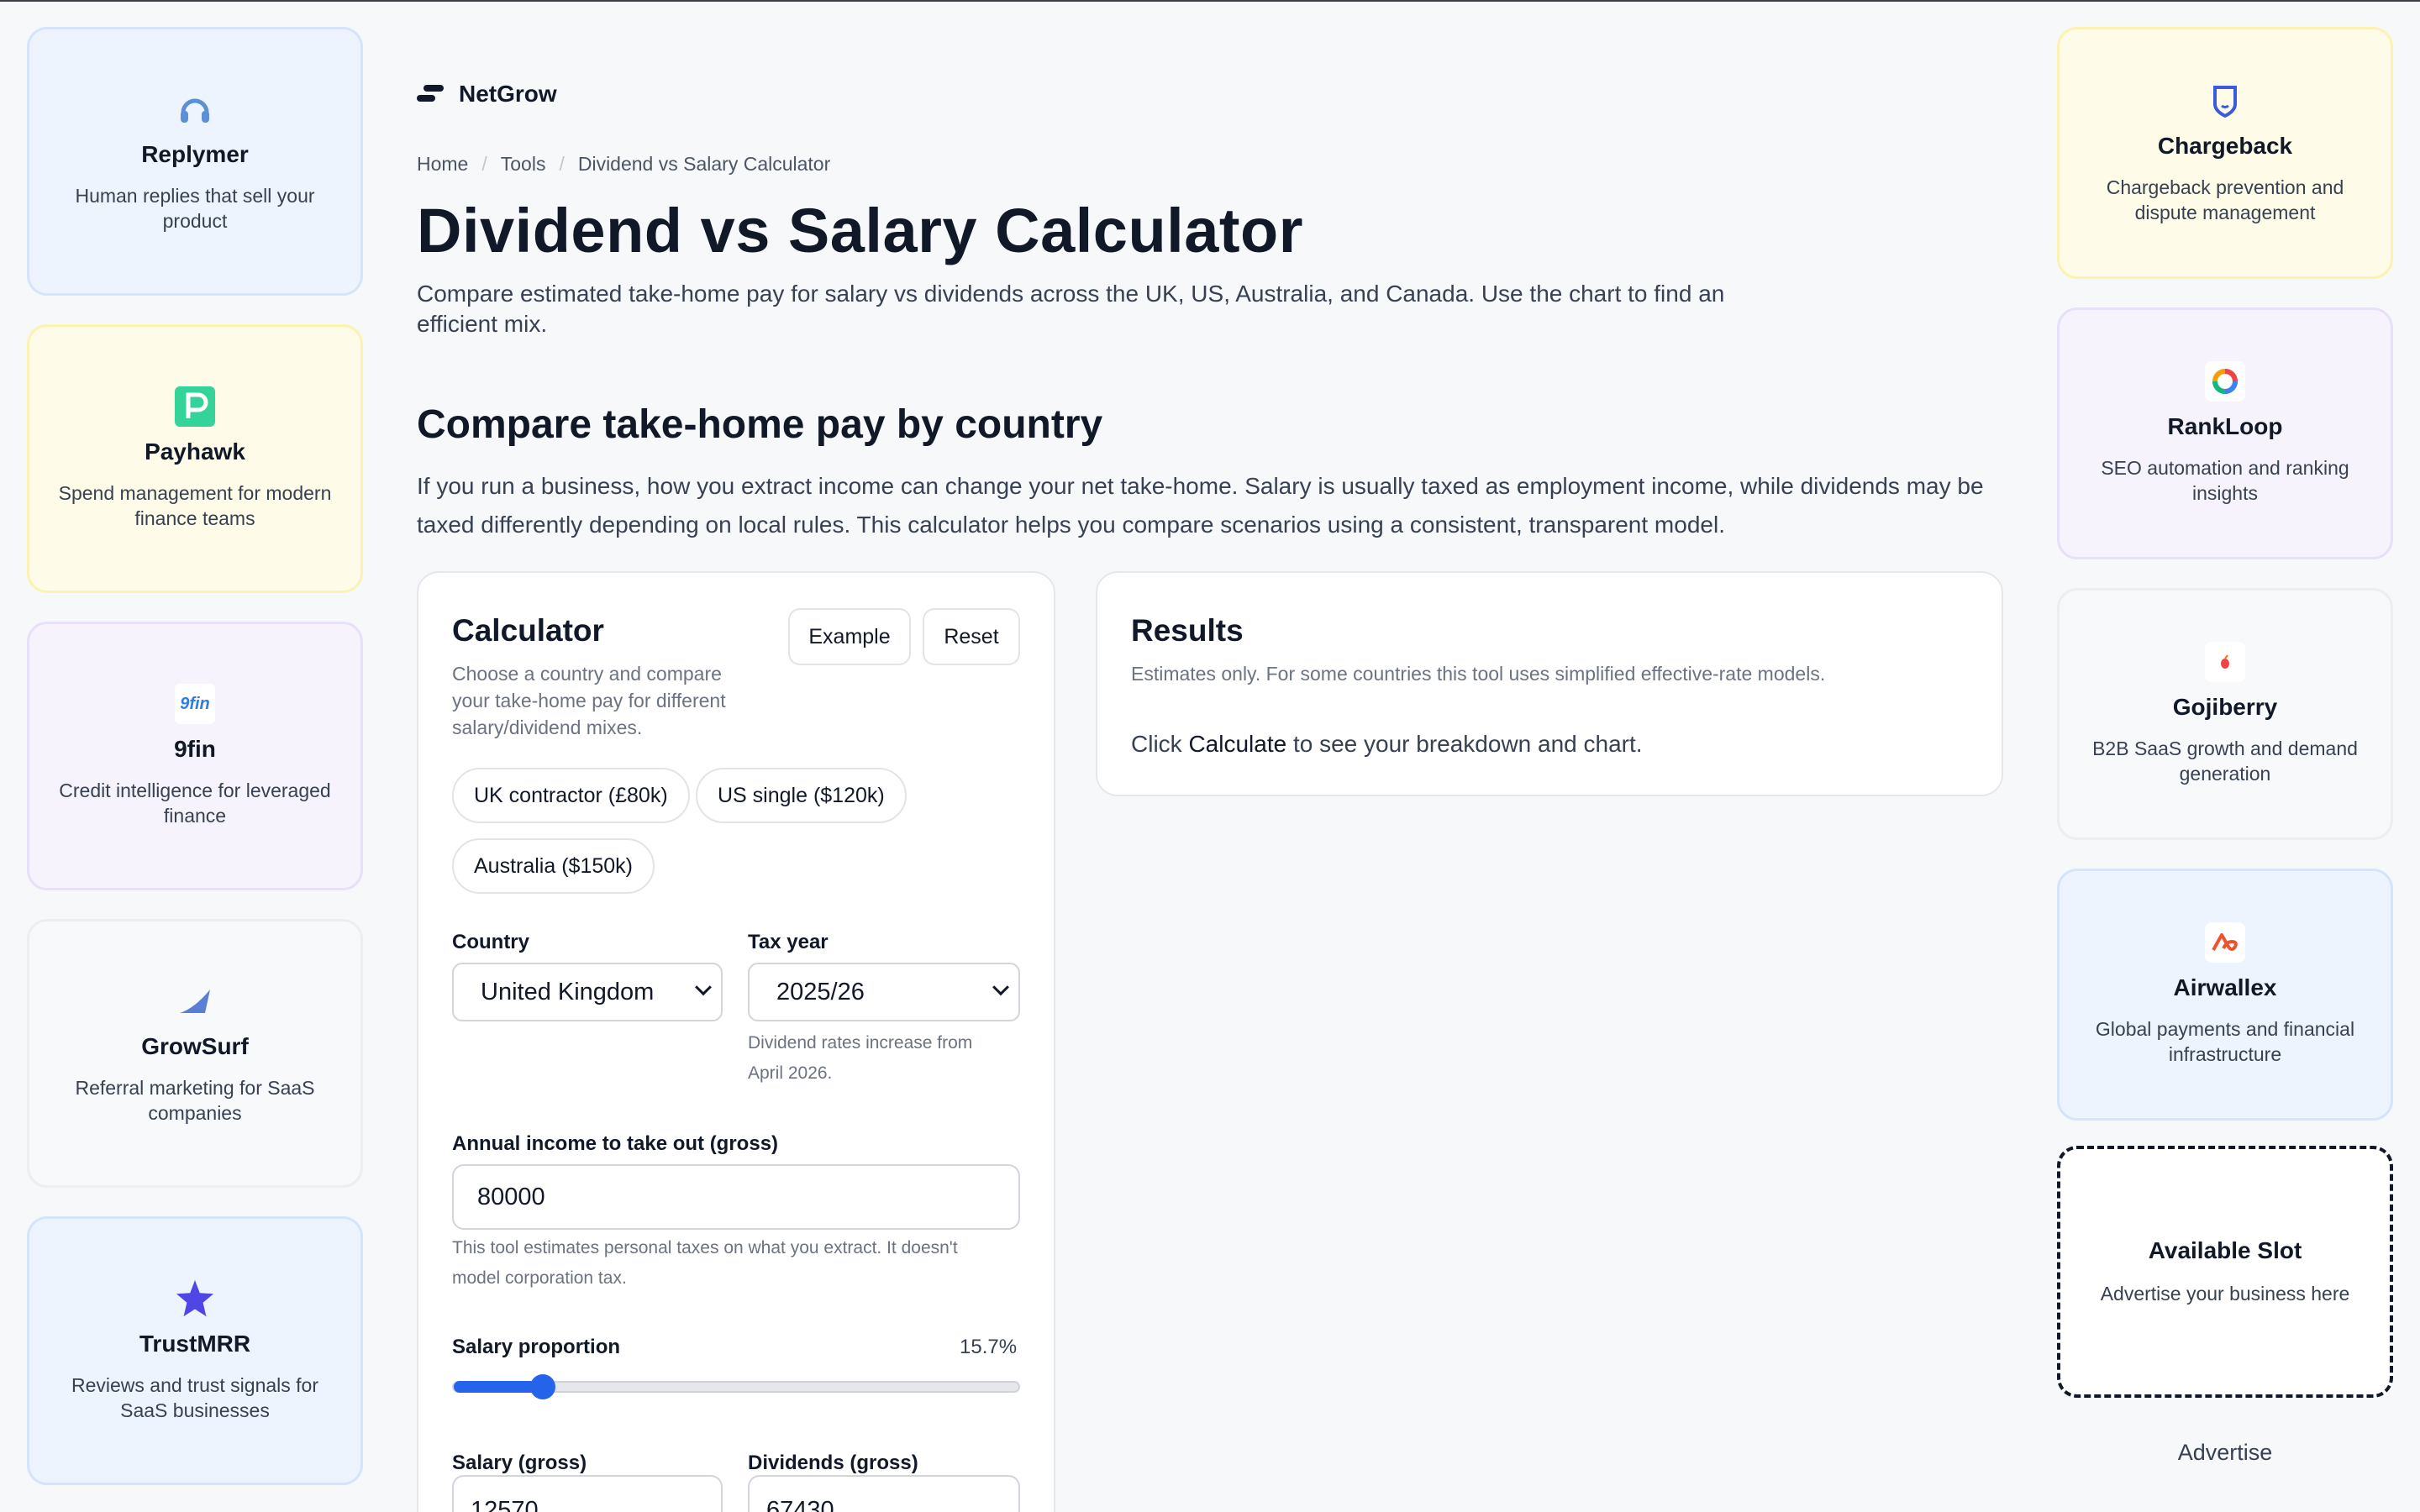 The width and height of the screenshot is (2420, 1512). What do you see at coordinates (2225, 707) in the screenshot?
I see `ad-title: Gojiberry` at bounding box center [2225, 707].